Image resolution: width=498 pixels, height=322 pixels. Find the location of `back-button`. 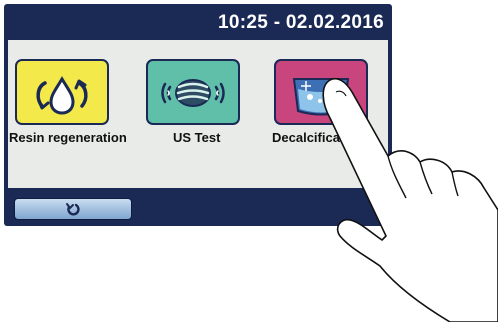

back-button is located at coordinates (73, 209).